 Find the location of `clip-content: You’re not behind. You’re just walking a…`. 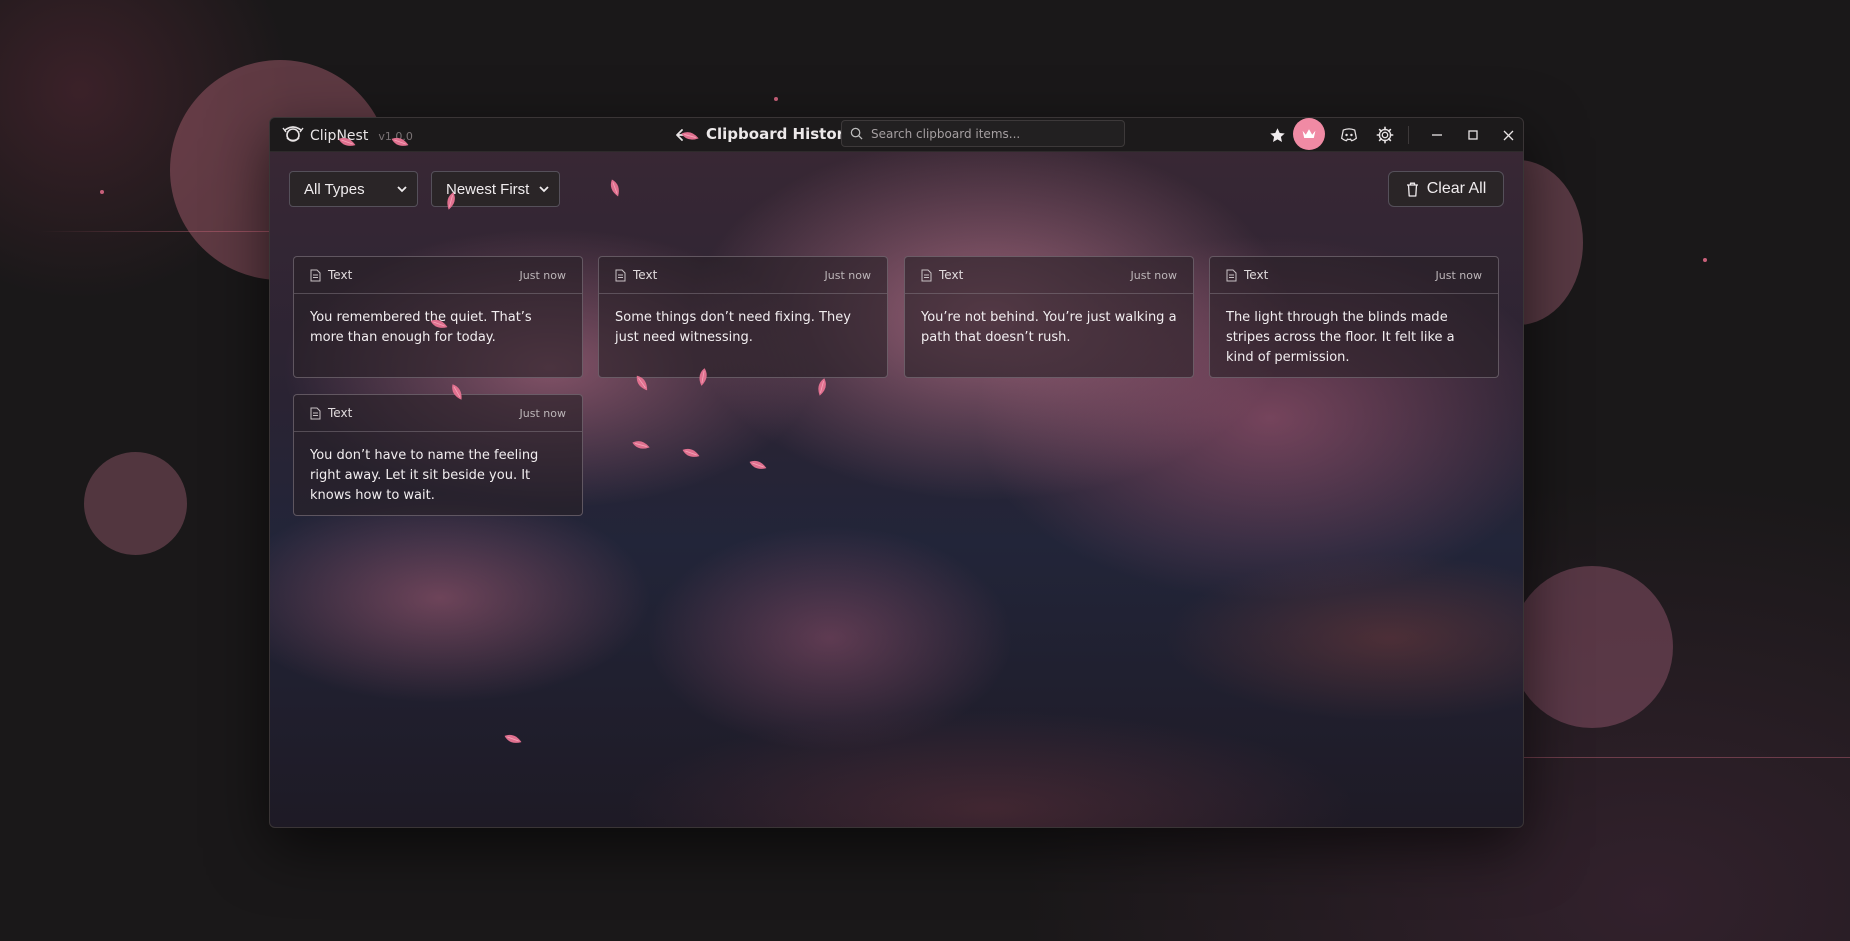

clip-content: You’re not behind. You’re just walking a… is located at coordinates (1049, 327).